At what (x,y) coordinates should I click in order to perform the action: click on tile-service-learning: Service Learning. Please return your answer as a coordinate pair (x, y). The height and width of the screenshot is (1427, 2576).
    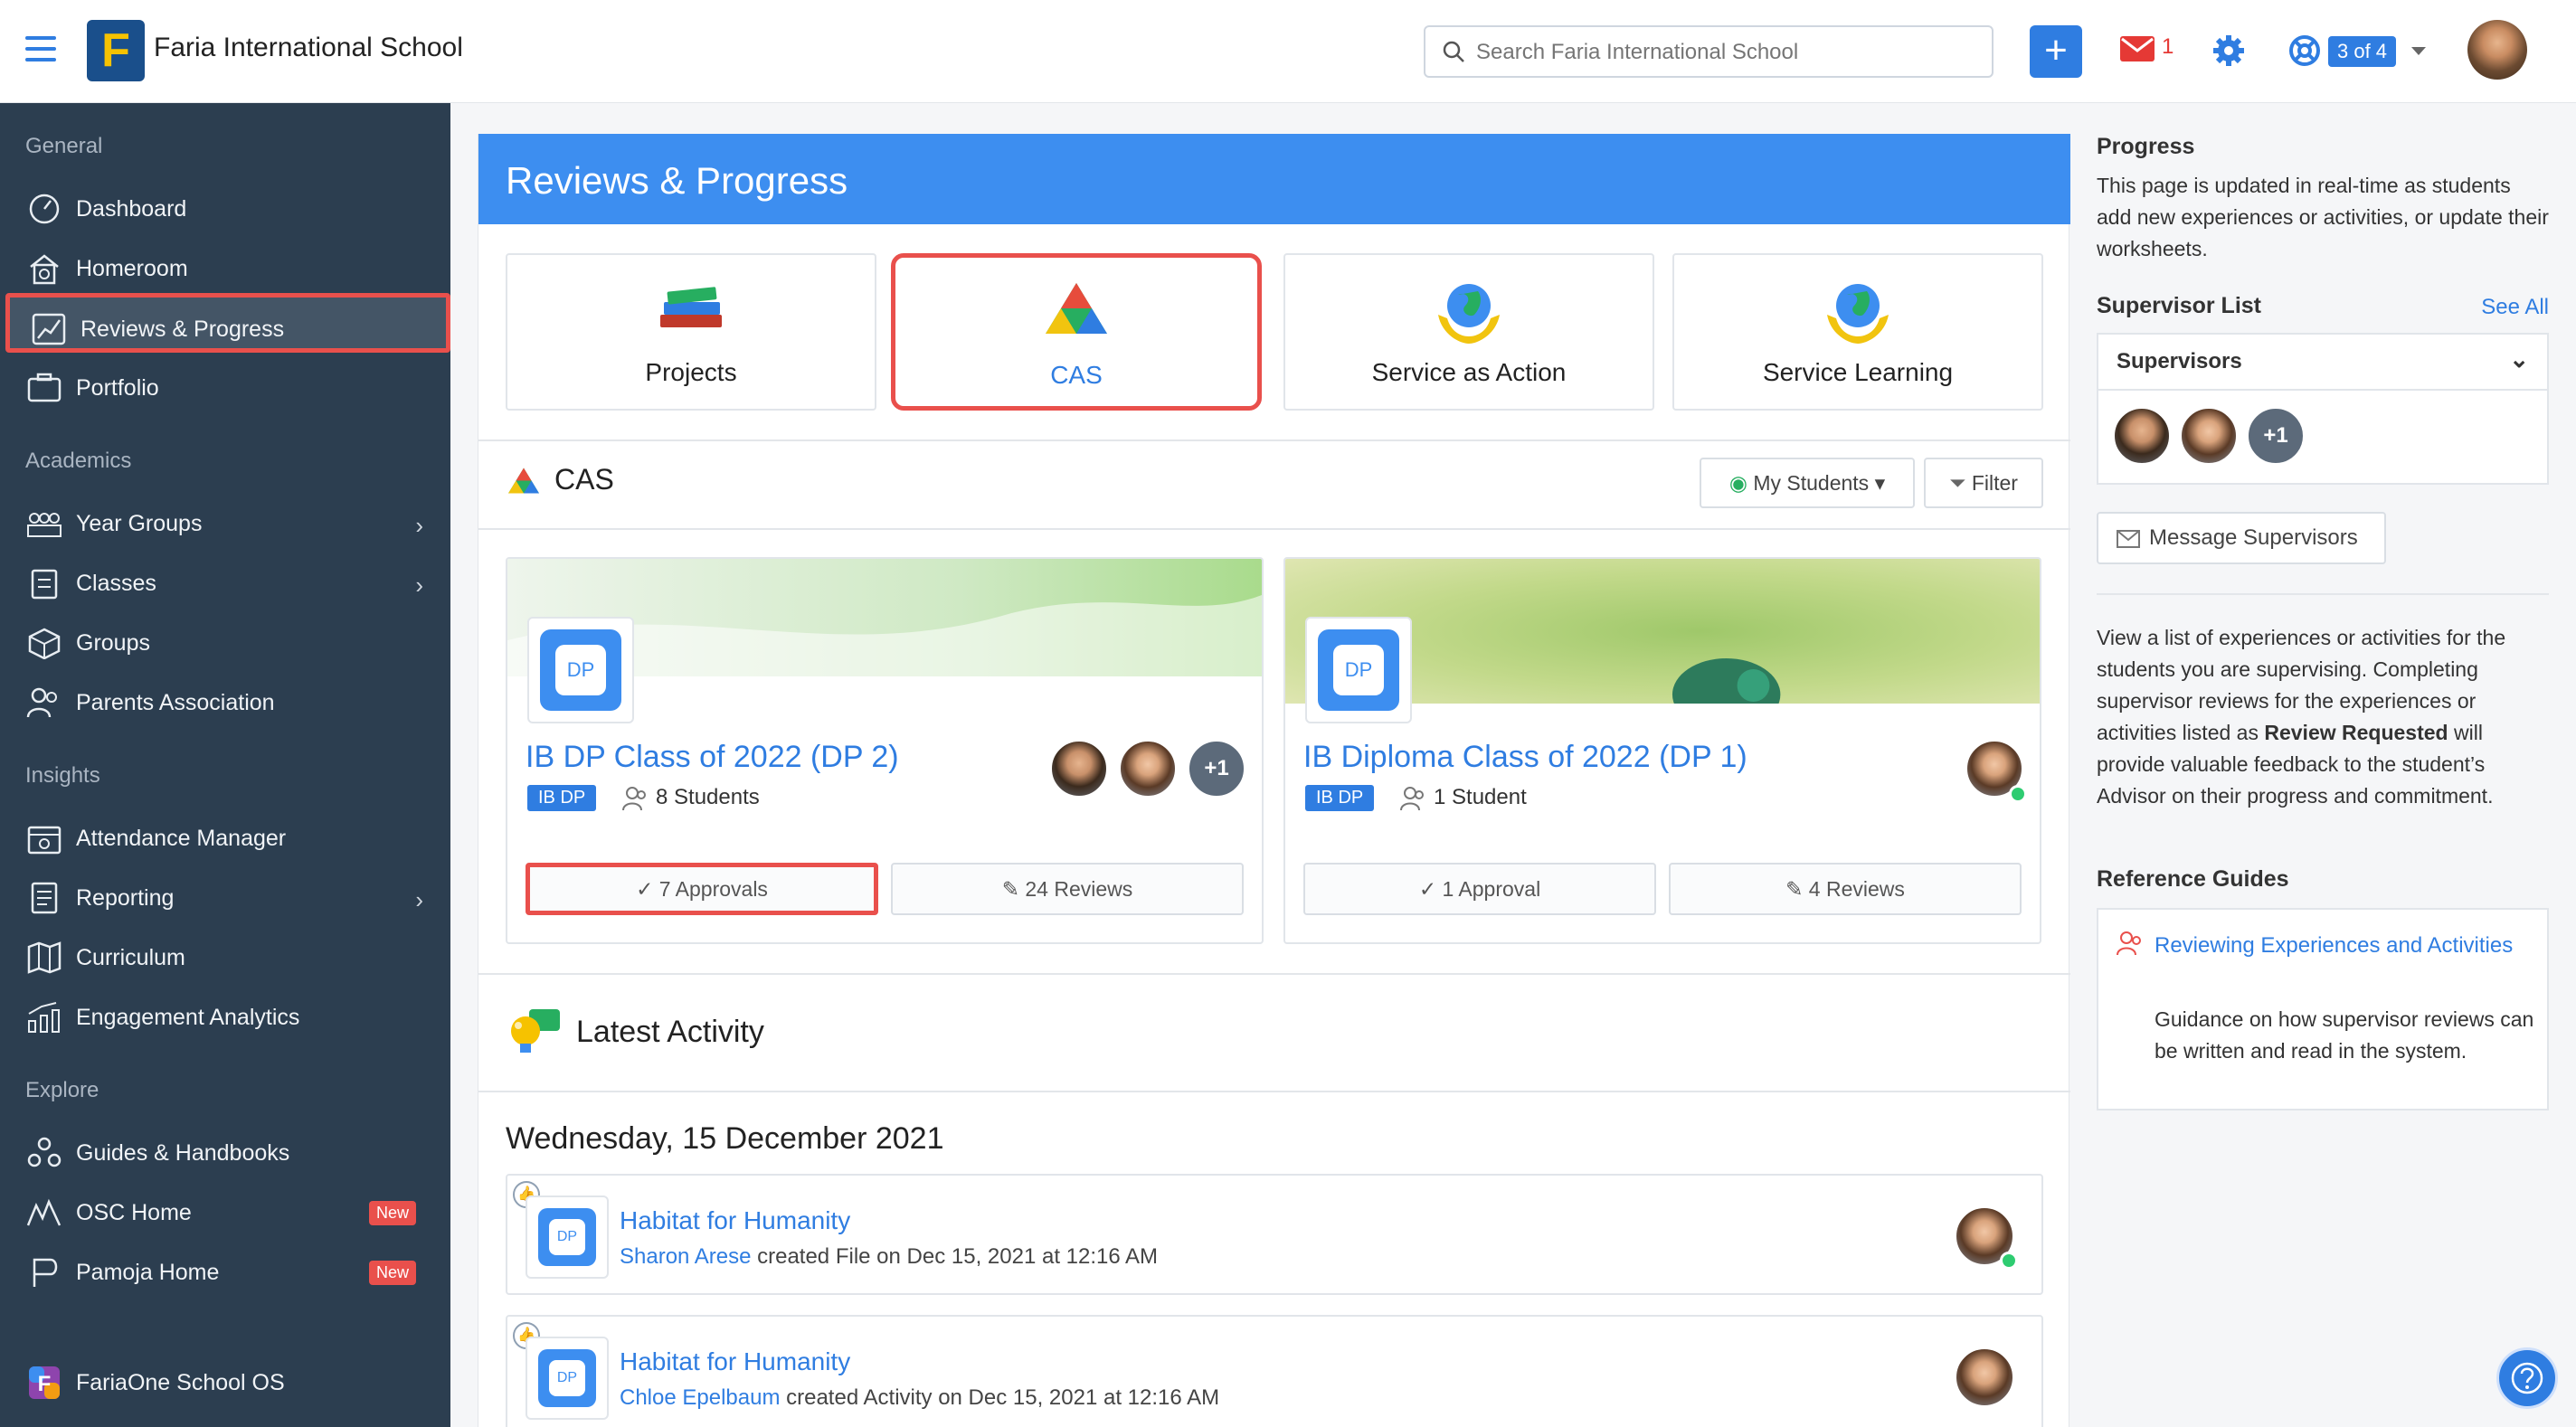
    Looking at the image, I should click on (1858, 332).